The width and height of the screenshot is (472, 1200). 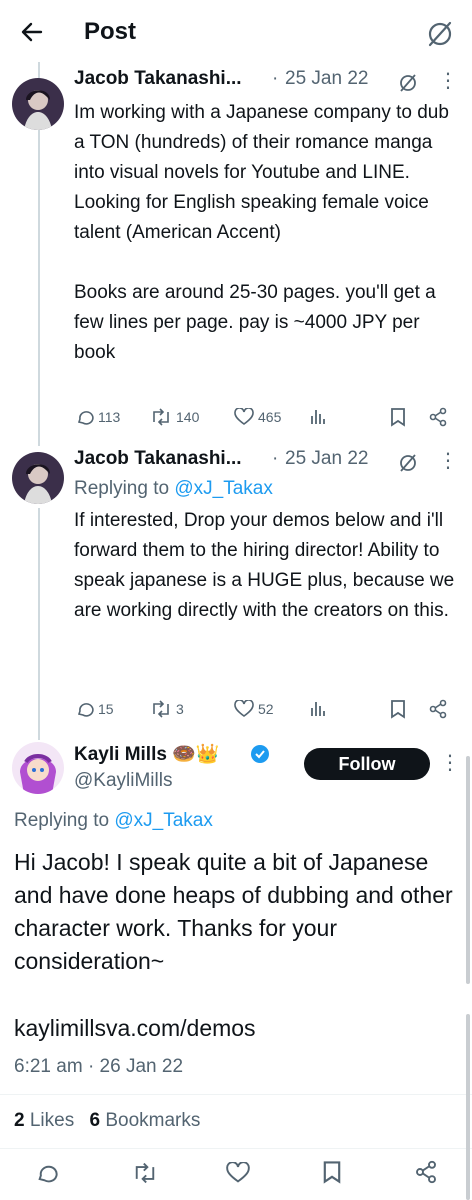 I want to click on top-bar: Post, so click(x=236, y=33).